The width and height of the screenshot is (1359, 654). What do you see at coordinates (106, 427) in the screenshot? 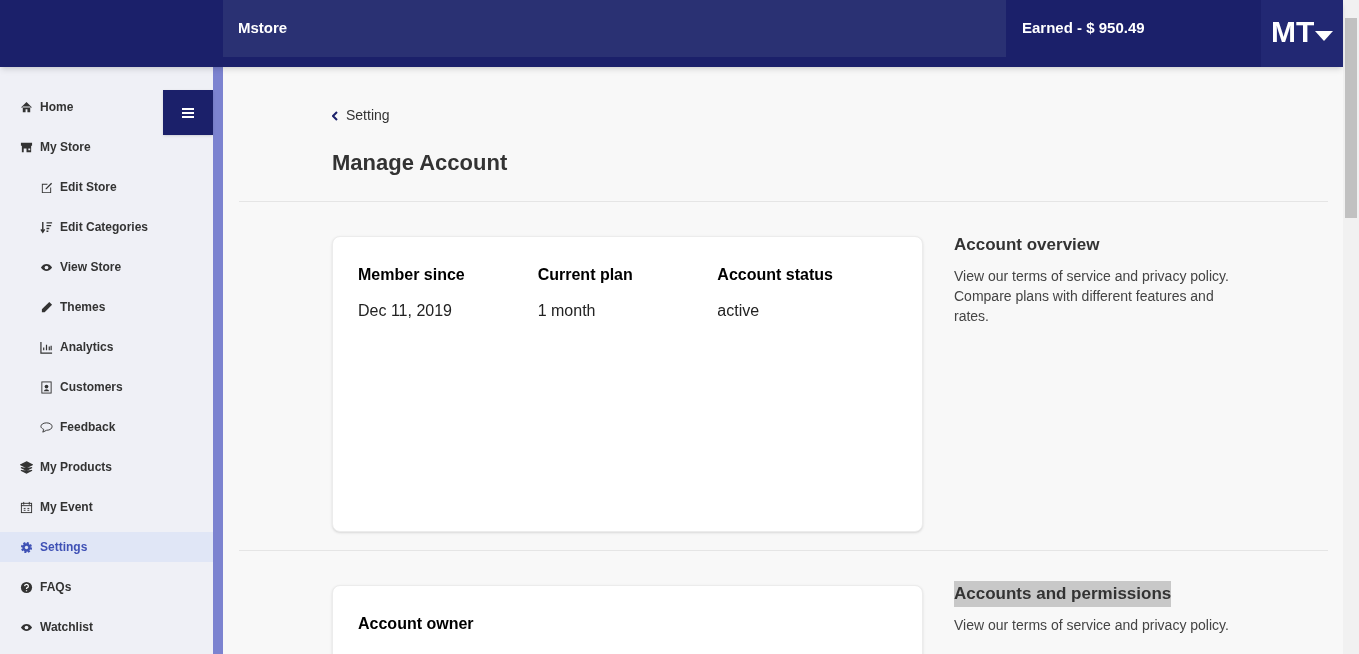
I see `sidebar-item: Feedback` at bounding box center [106, 427].